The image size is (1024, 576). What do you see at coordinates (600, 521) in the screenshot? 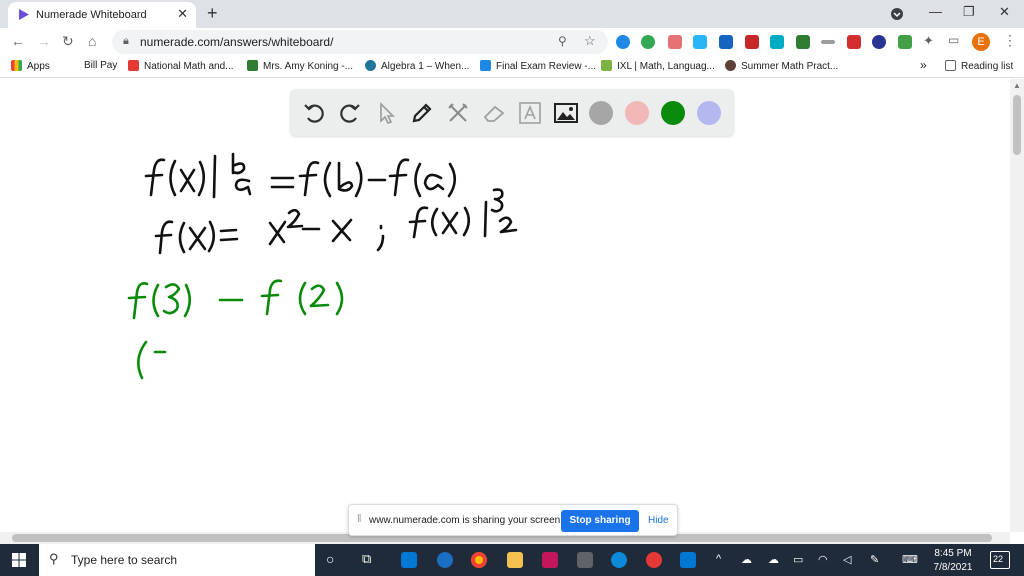
I see `stop-sharing-button: Stop sharing` at bounding box center [600, 521].